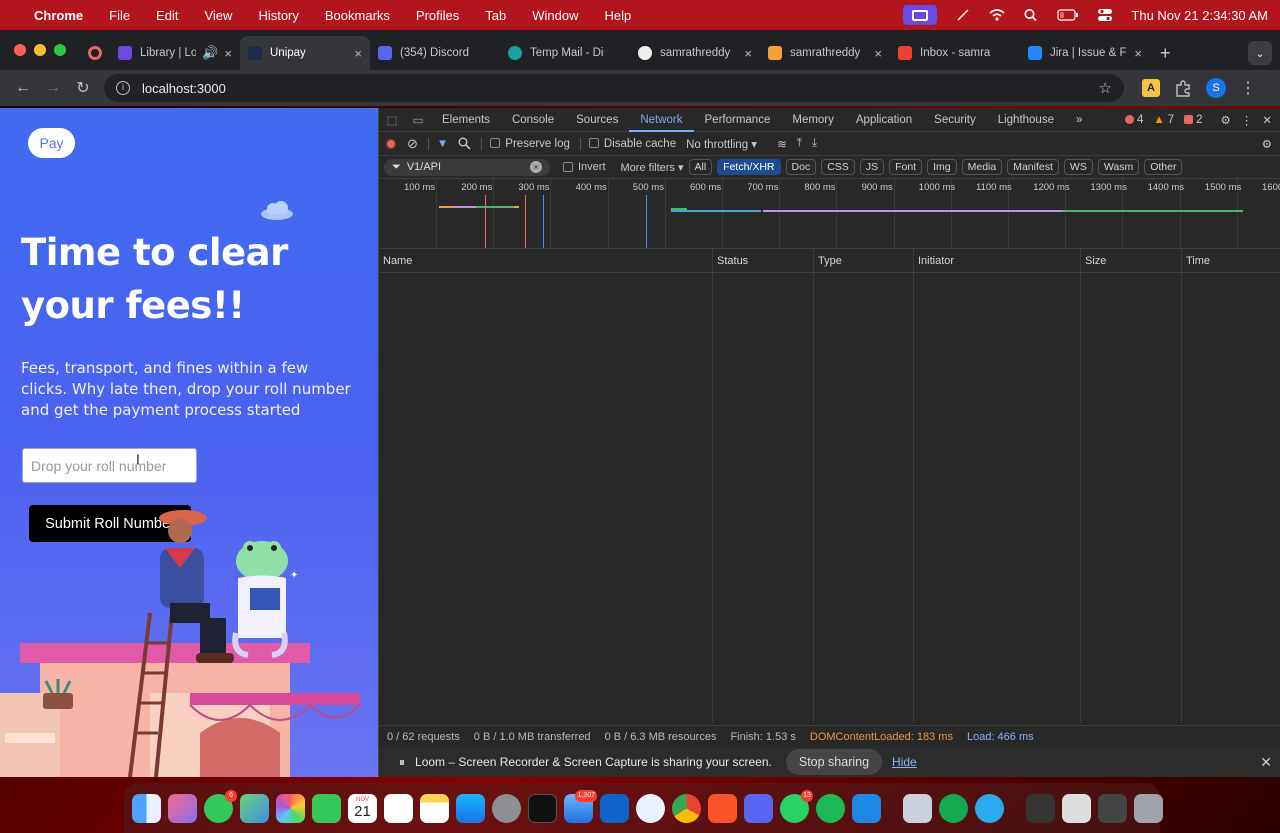 The height and width of the screenshot is (833, 1280). I want to click on more-filters-dropdown: More filters ▾, so click(652, 167).